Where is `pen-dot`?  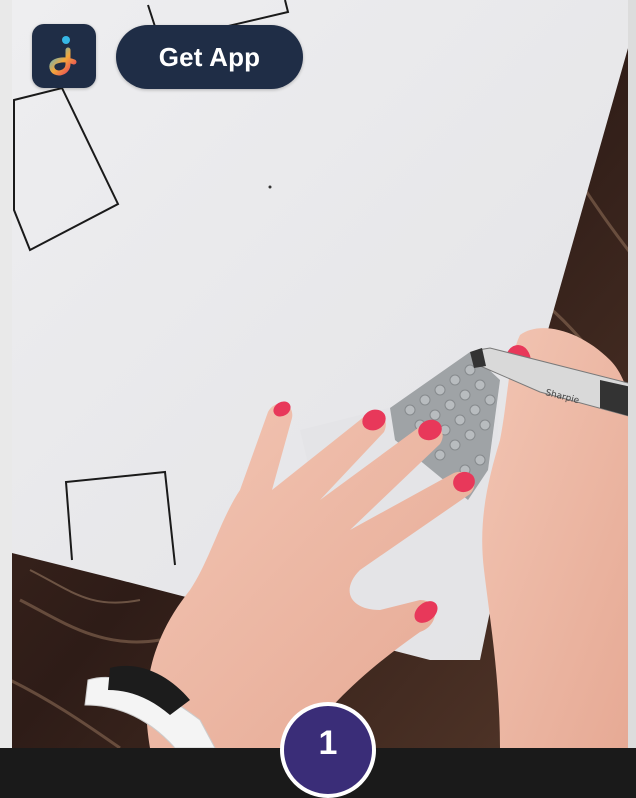 pen-dot is located at coordinates (270, 187).